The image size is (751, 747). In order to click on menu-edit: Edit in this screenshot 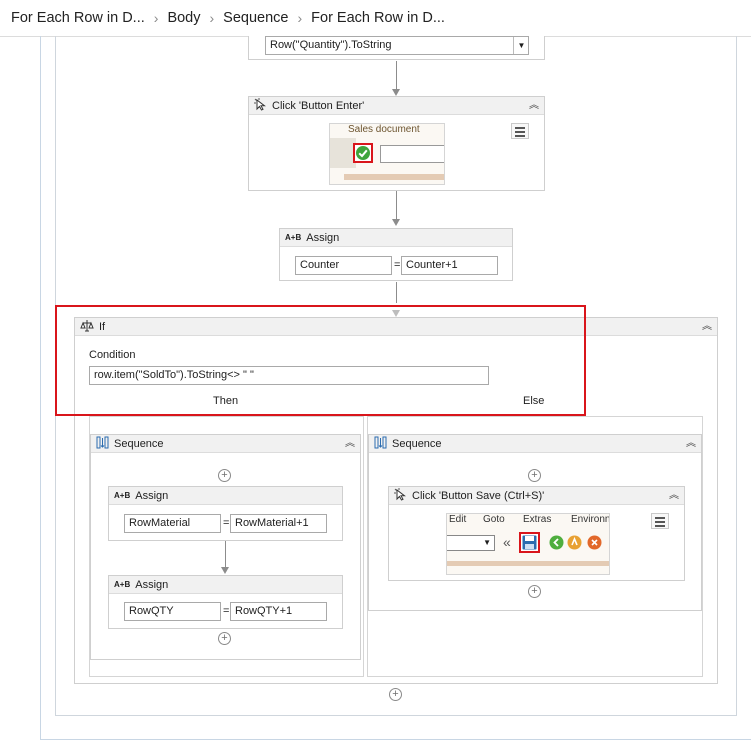, I will do `click(458, 519)`.